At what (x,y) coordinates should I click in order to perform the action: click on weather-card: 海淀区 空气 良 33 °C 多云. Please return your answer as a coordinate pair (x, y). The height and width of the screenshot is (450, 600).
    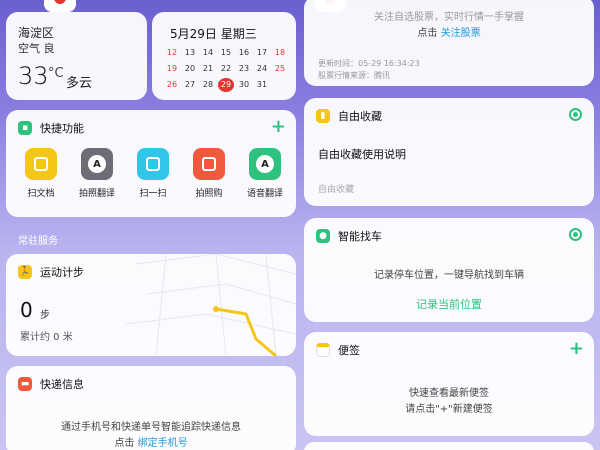
    Looking at the image, I should click on (76, 56).